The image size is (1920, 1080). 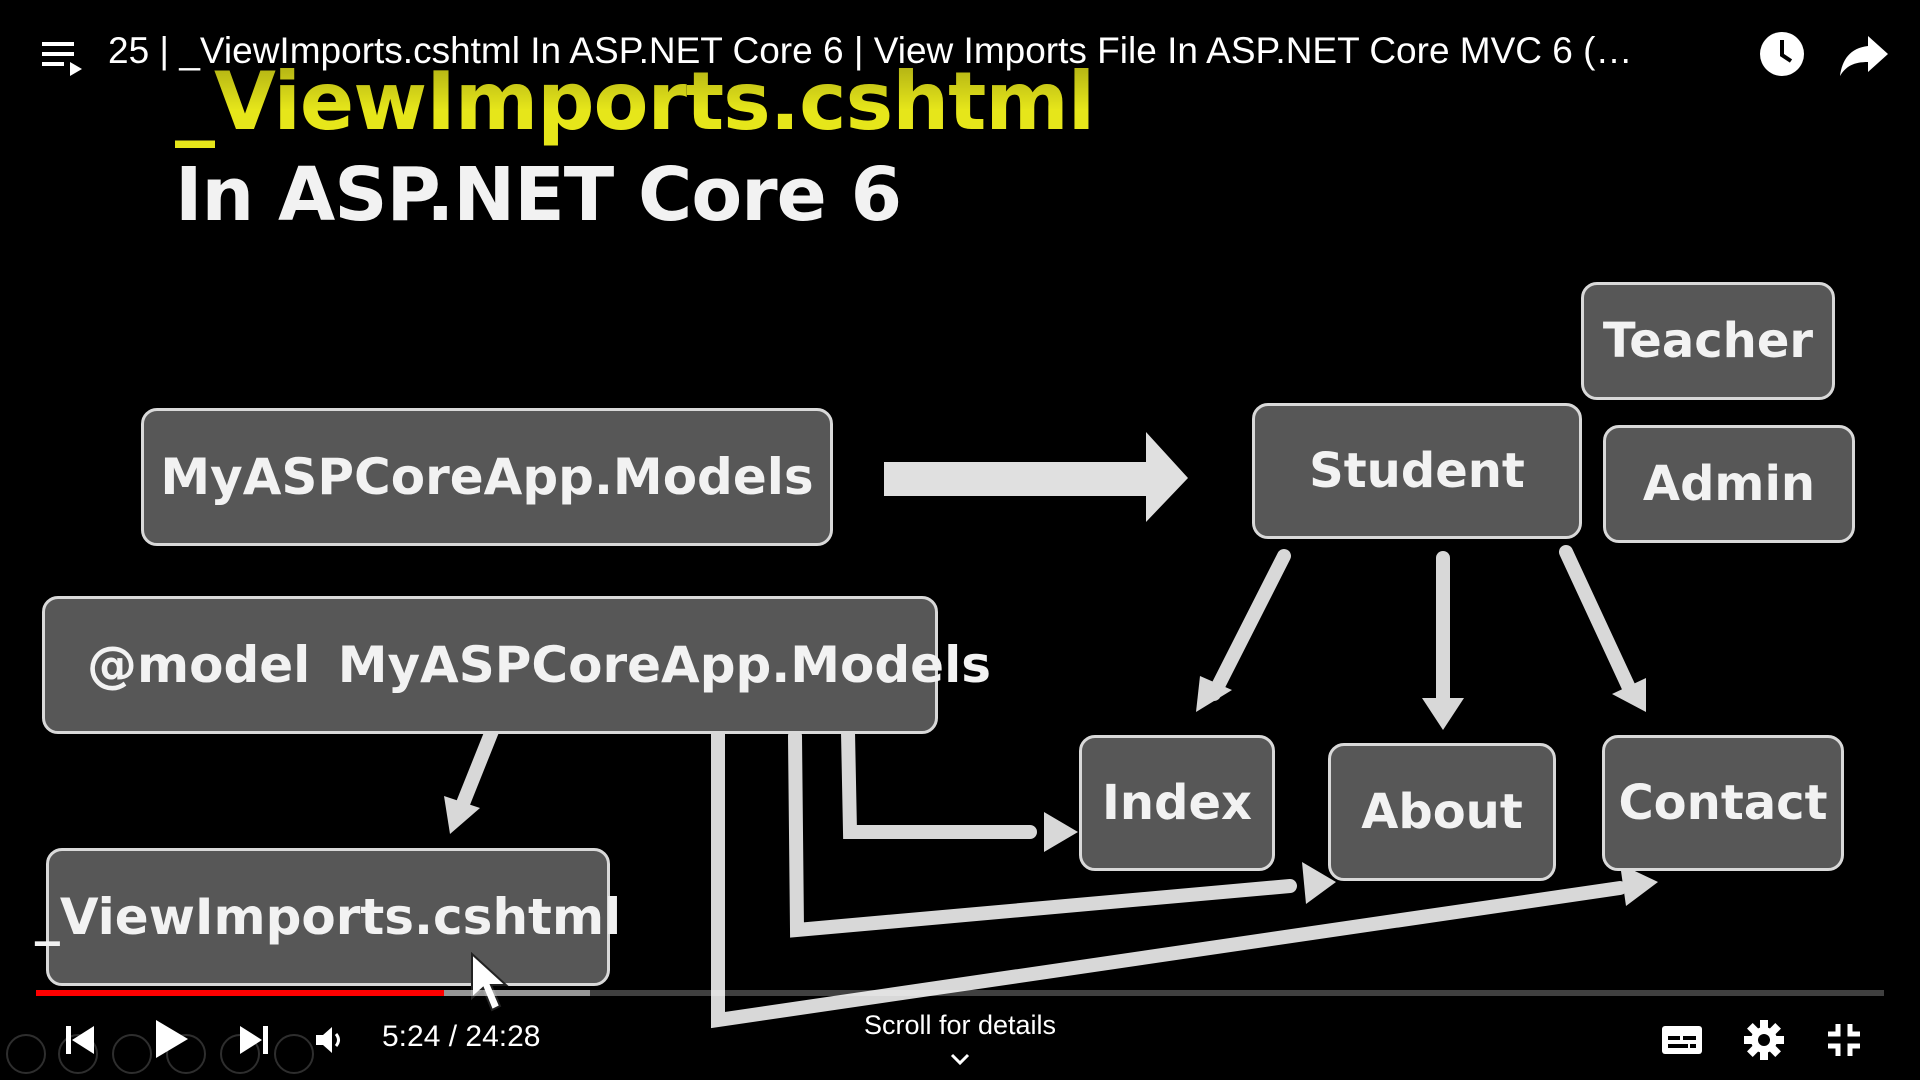 What do you see at coordinates (939, 782) in the screenshot?
I see `arrow-atmodel-to-index` at bounding box center [939, 782].